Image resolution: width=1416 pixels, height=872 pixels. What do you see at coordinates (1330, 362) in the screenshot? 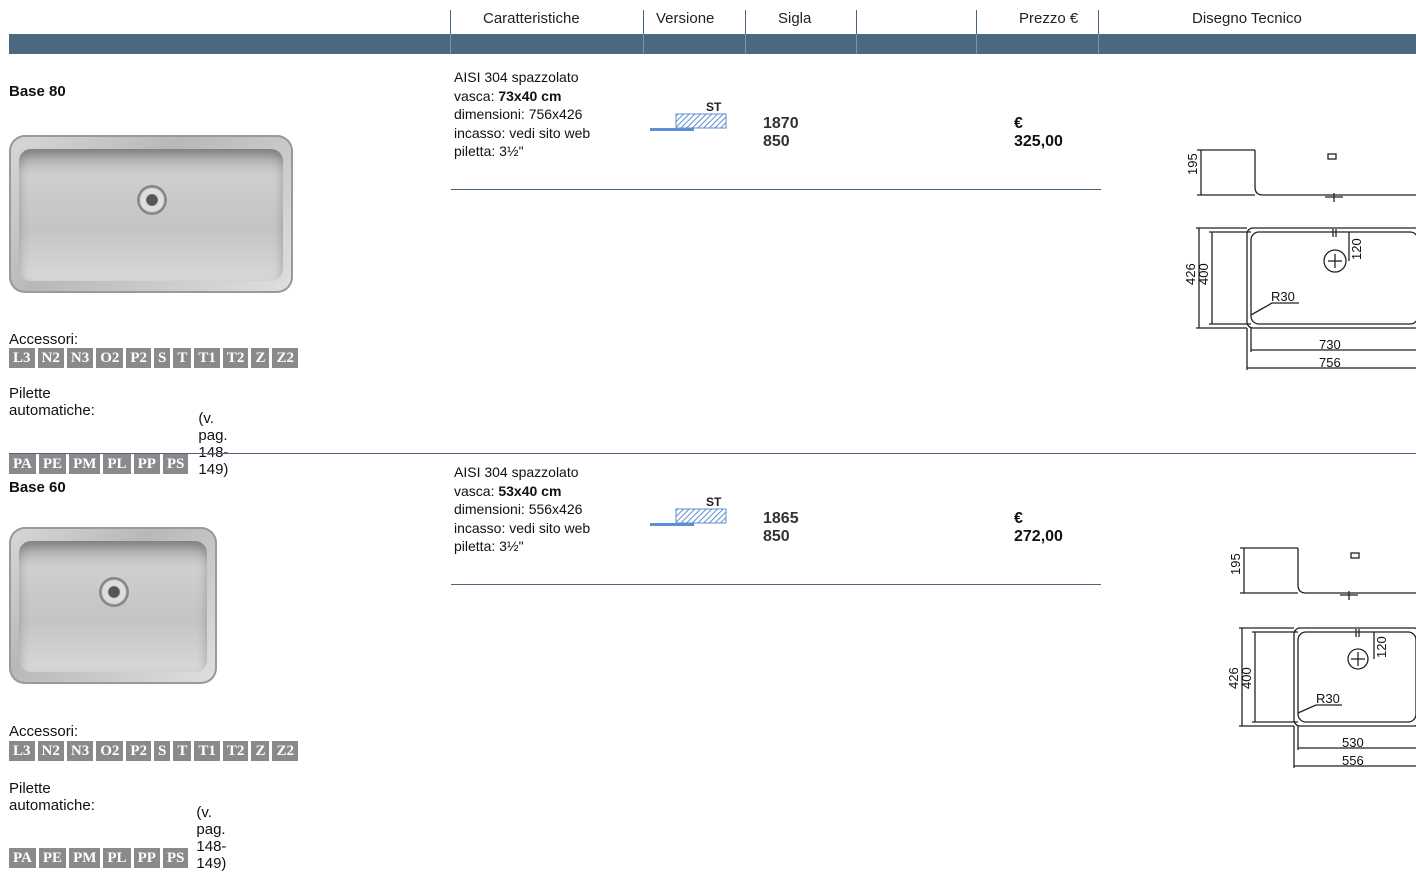
I see `dim-outer-width: 756` at bounding box center [1330, 362].